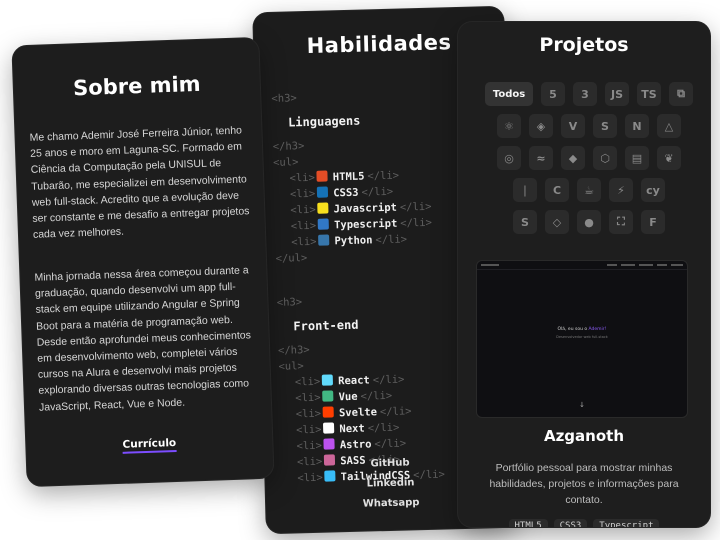  I want to click on mongodb-icon: ❘, so click(525, 190).